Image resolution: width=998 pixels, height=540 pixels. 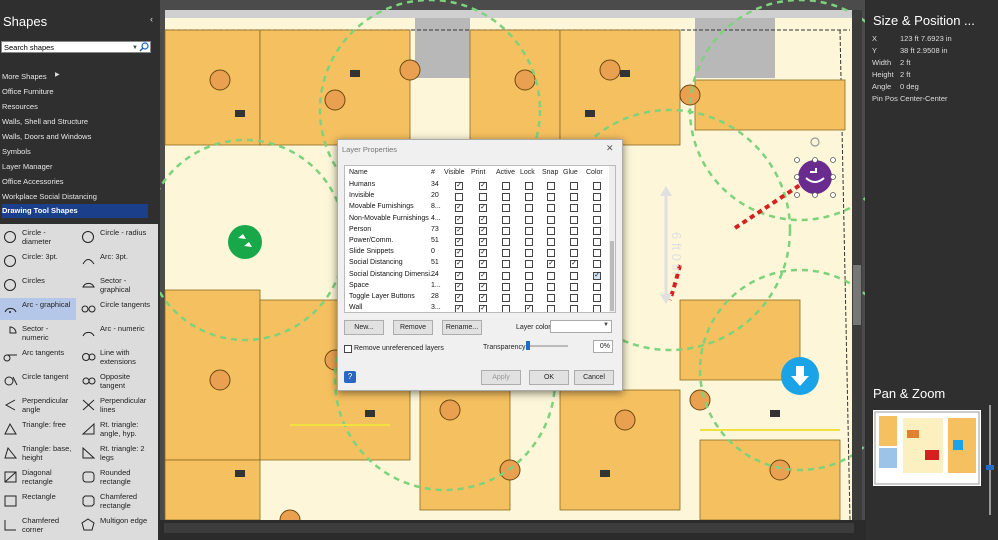 I want to click on stencil-symbols: Symbols, so click(x=75, y=152).